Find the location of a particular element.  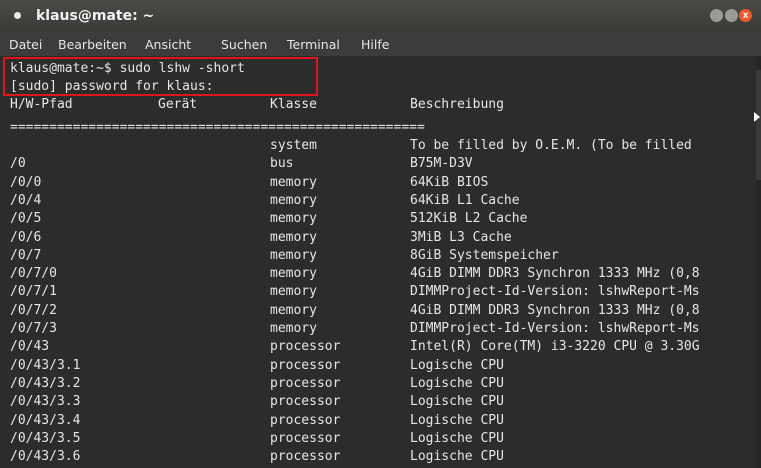

header-device: Gerät is located at coordinates (178, 104).